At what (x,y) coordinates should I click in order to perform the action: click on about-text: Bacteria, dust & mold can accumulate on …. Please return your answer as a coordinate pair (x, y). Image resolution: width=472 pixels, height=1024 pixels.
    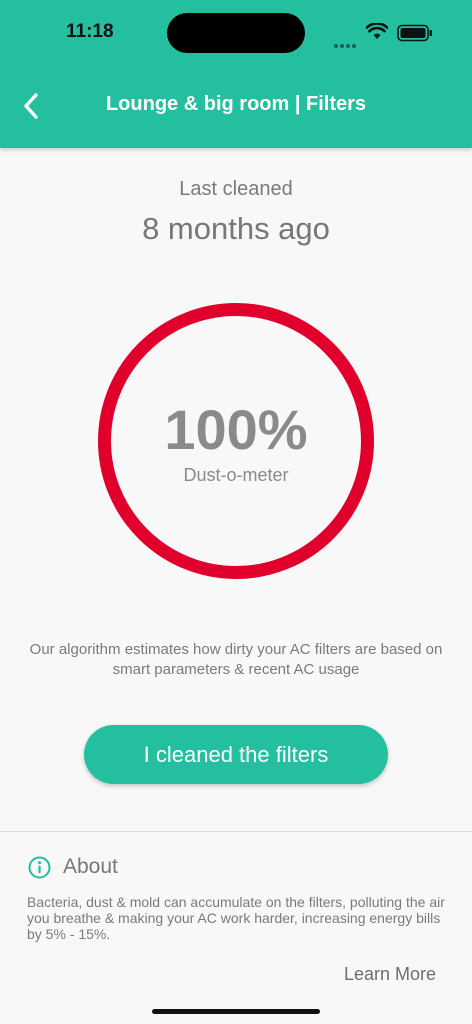
    Looking at the image, I should click on (236, 918).